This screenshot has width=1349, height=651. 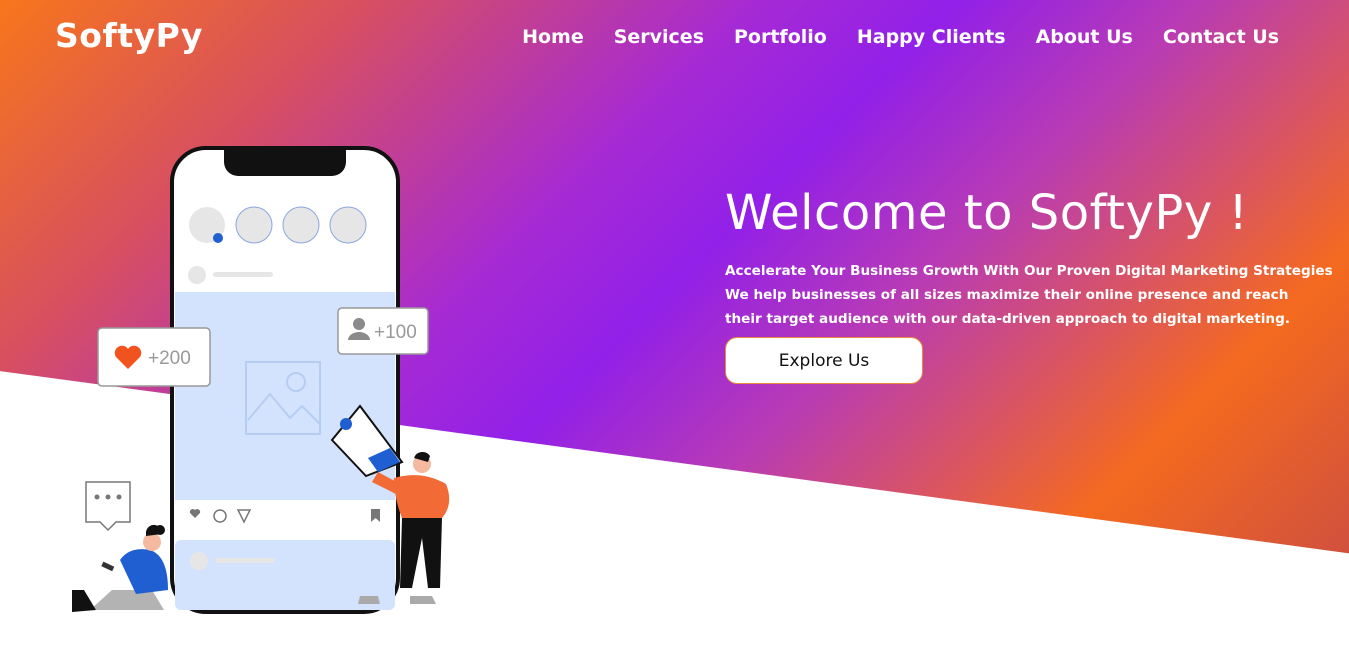 I want to click on nav-happy-clients: Happy Clients, so click(x=931, y=37).